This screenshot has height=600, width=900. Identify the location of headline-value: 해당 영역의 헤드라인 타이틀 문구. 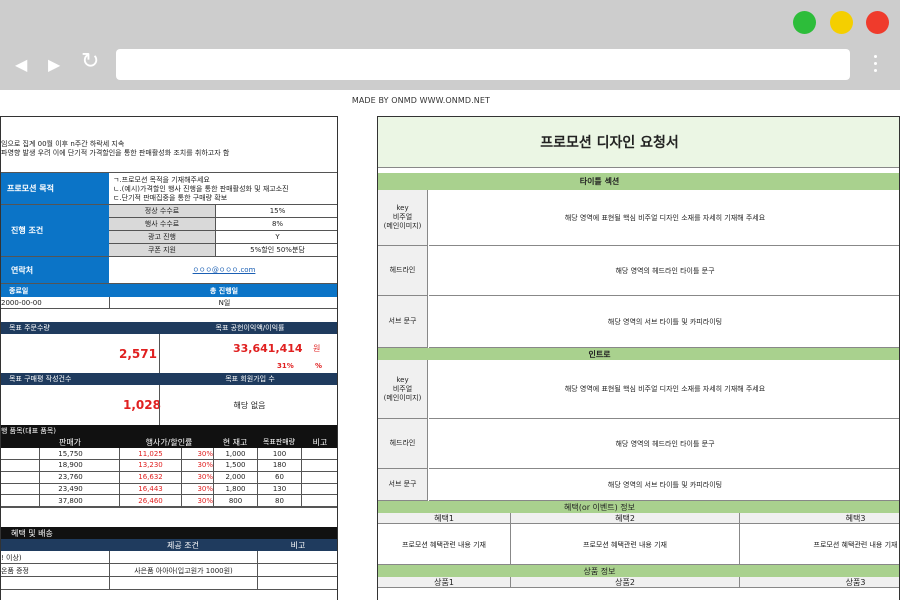
(664, 444).